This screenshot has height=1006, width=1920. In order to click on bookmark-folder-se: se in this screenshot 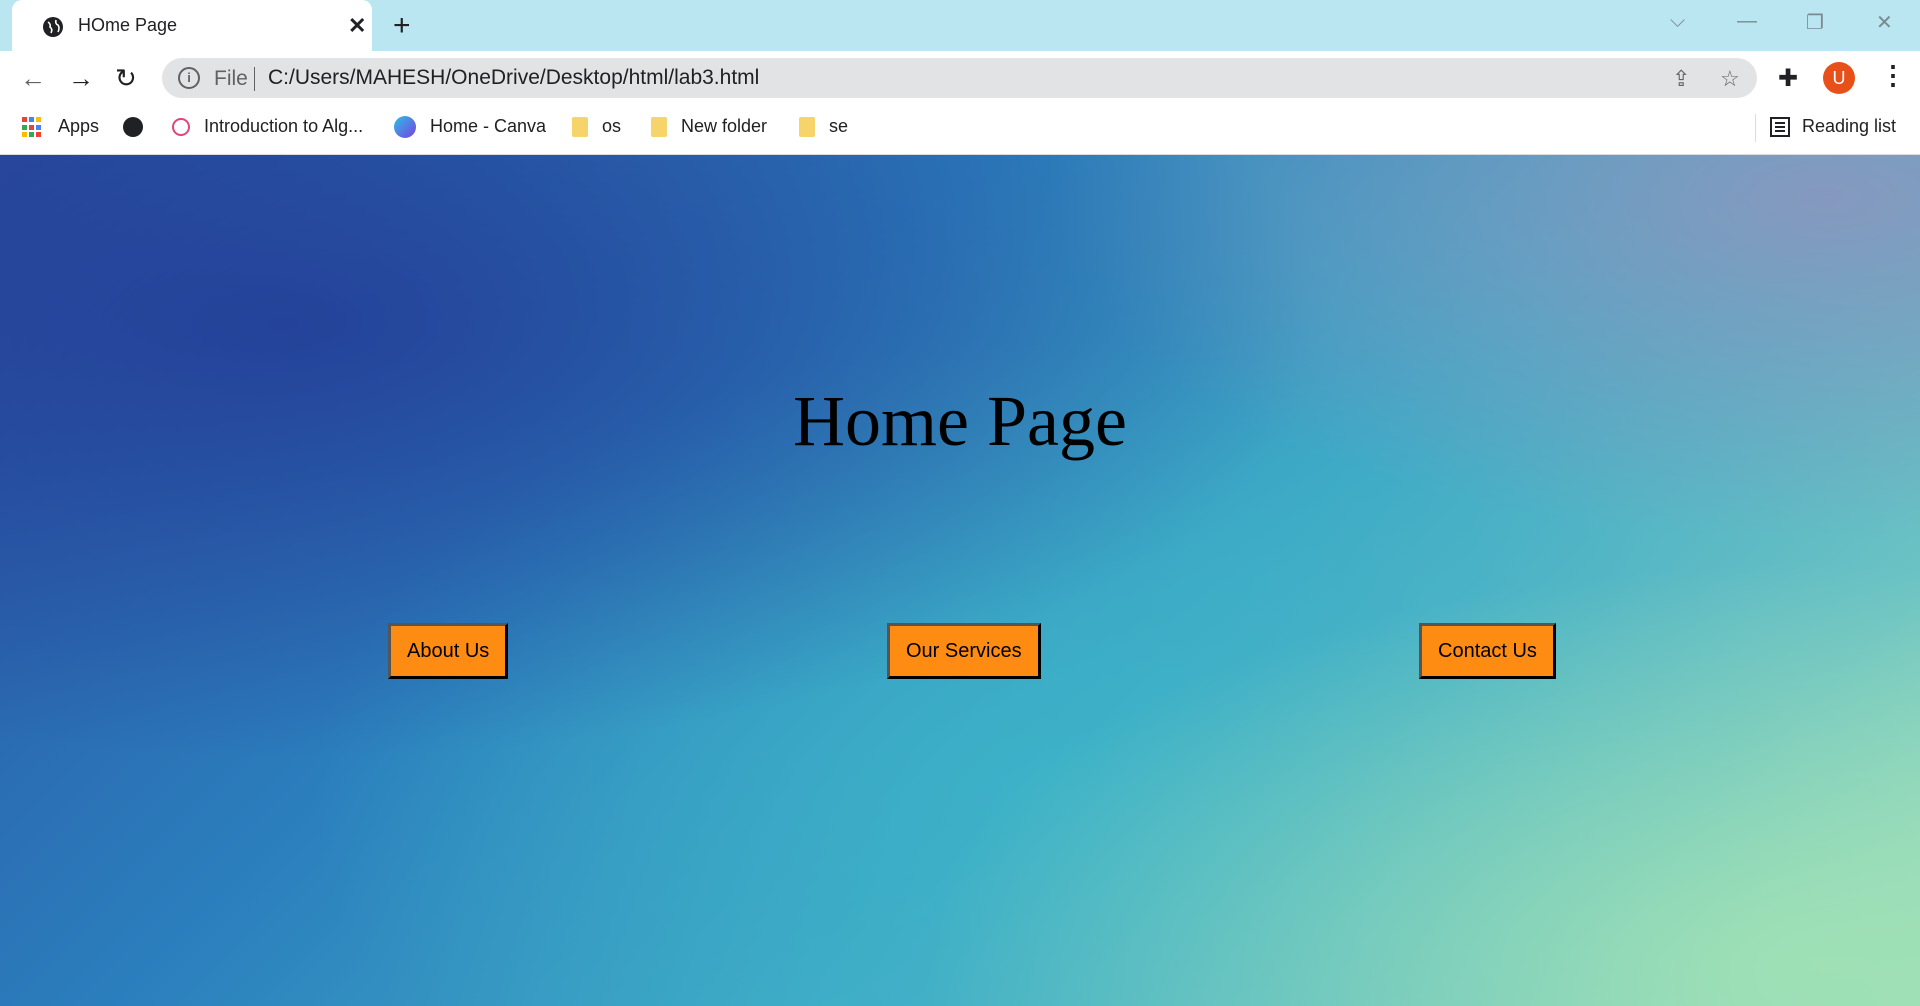, I will do `click(824, 127)`.